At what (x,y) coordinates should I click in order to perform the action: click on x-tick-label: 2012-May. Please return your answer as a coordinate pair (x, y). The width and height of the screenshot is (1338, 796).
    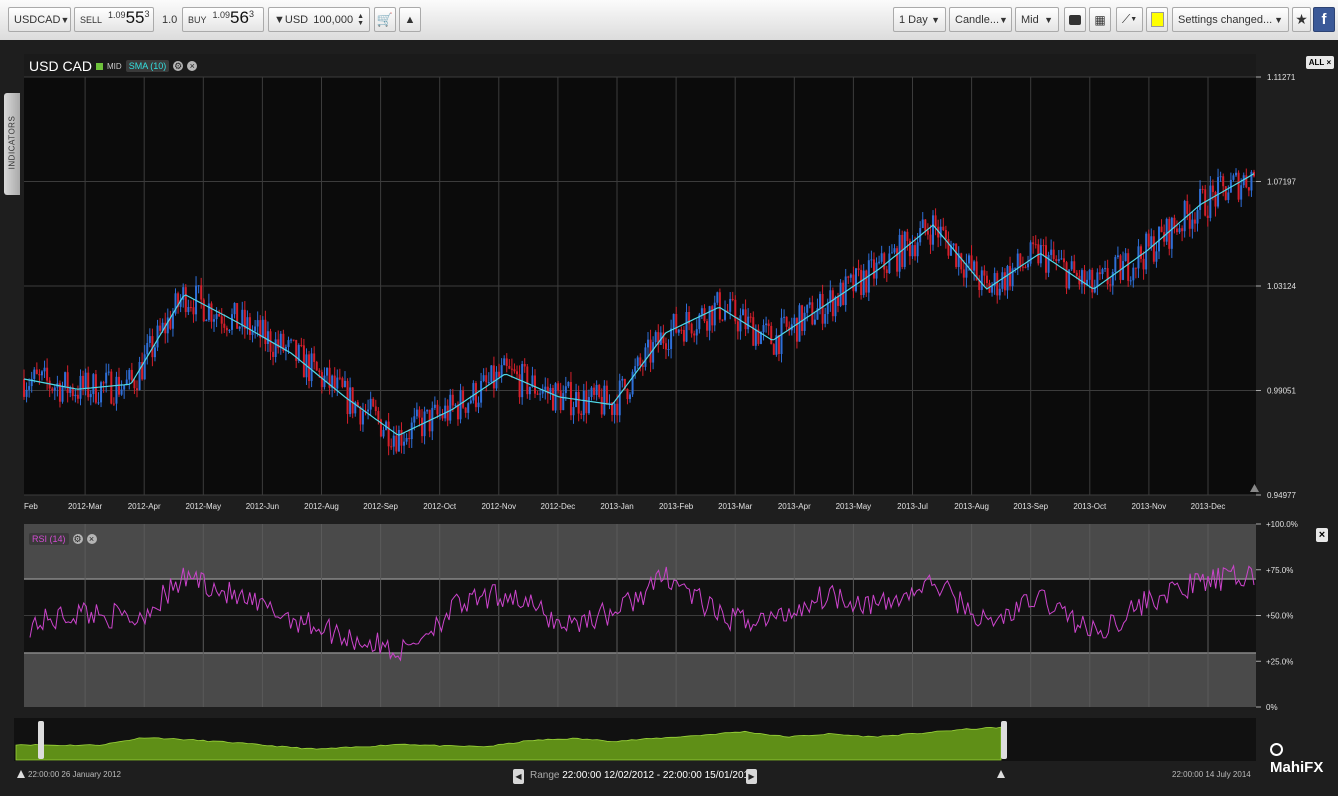
    Looking at the image, I should click on (204, 506).